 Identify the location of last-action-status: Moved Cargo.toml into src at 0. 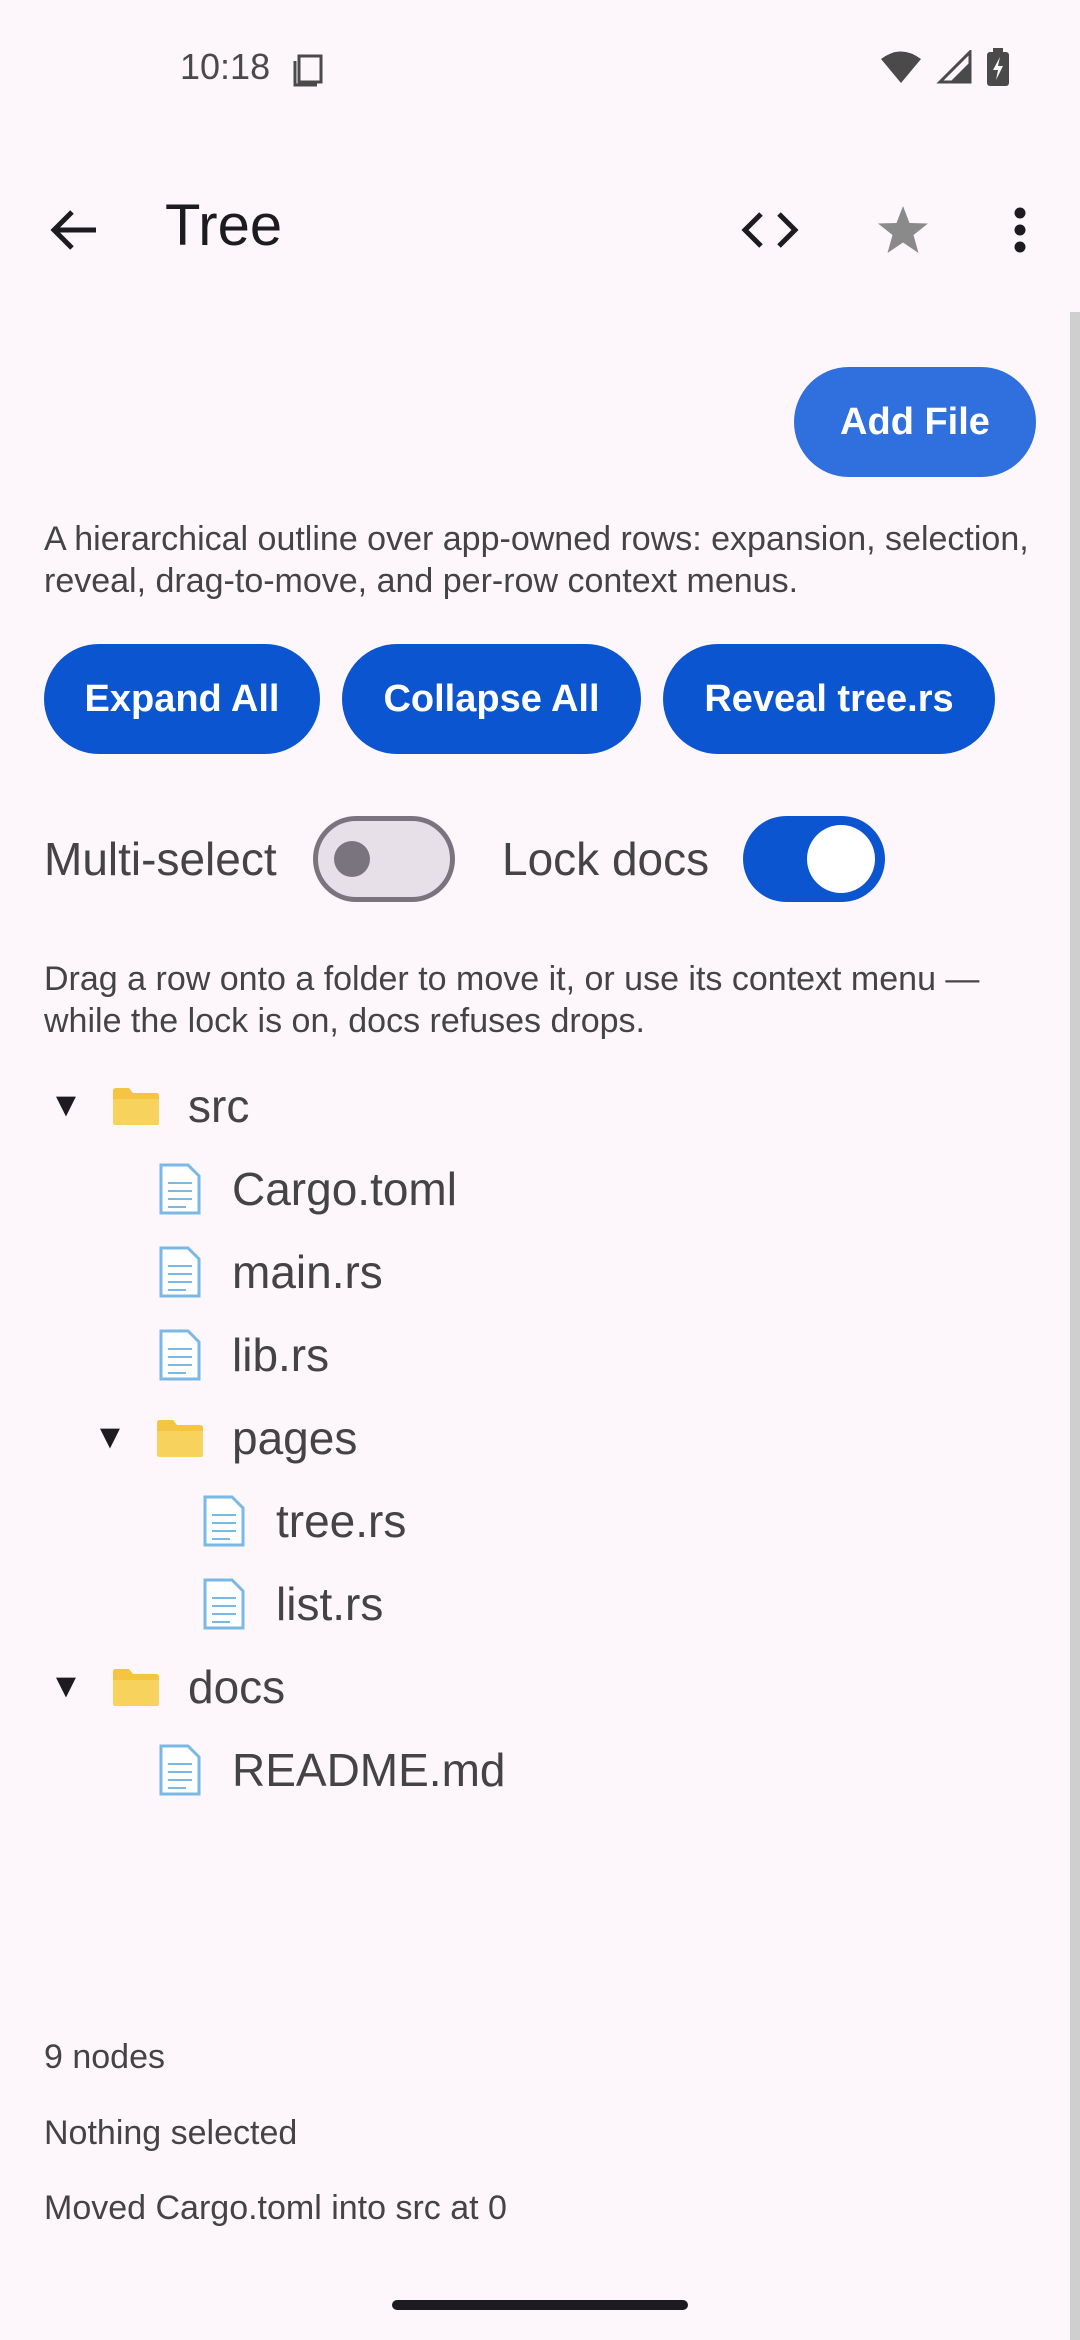
(275, 2208).